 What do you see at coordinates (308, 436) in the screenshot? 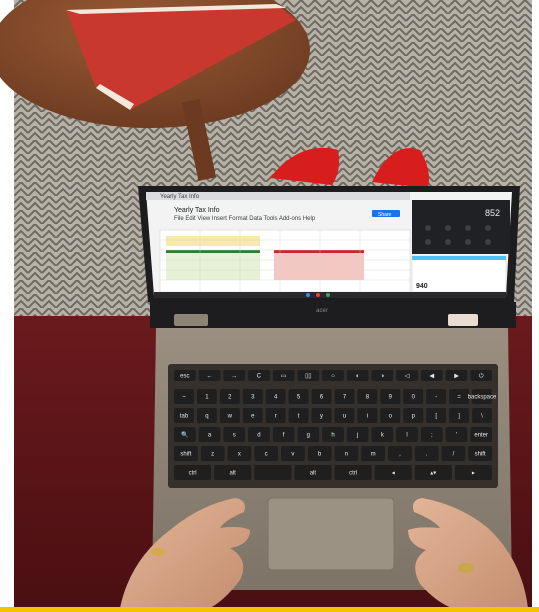
I see `key-label: g` at bounding box center [308, 436].